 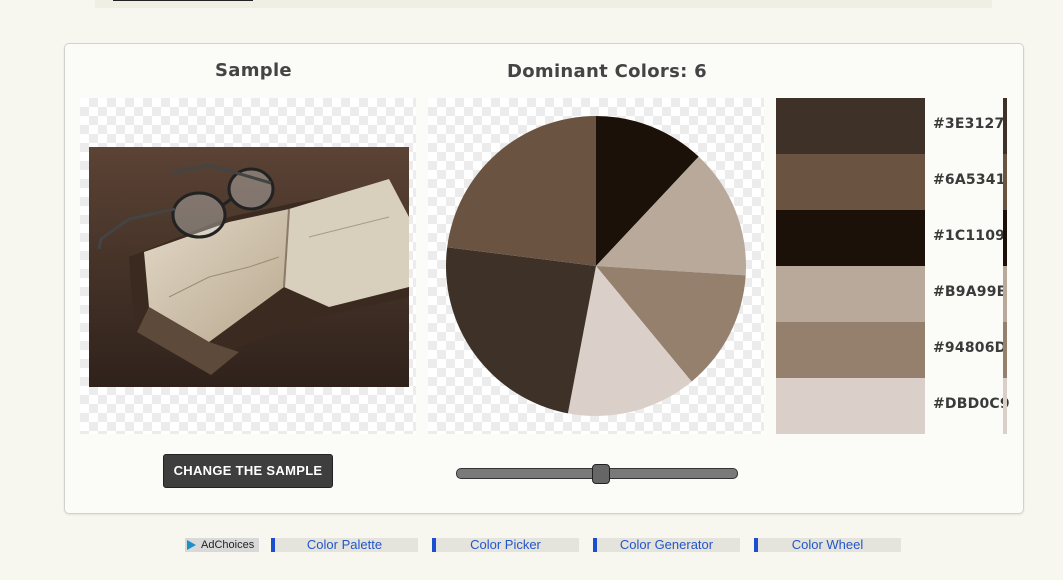 I want to click on swatch-hex-label: #6A5341, so click(x=969, y=180).